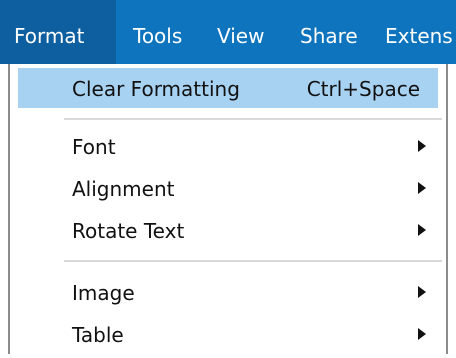  What do you see at coordinates (329, 32) in the screenshot?
I see `menu-share: Share` at bounding box center [329, 32].